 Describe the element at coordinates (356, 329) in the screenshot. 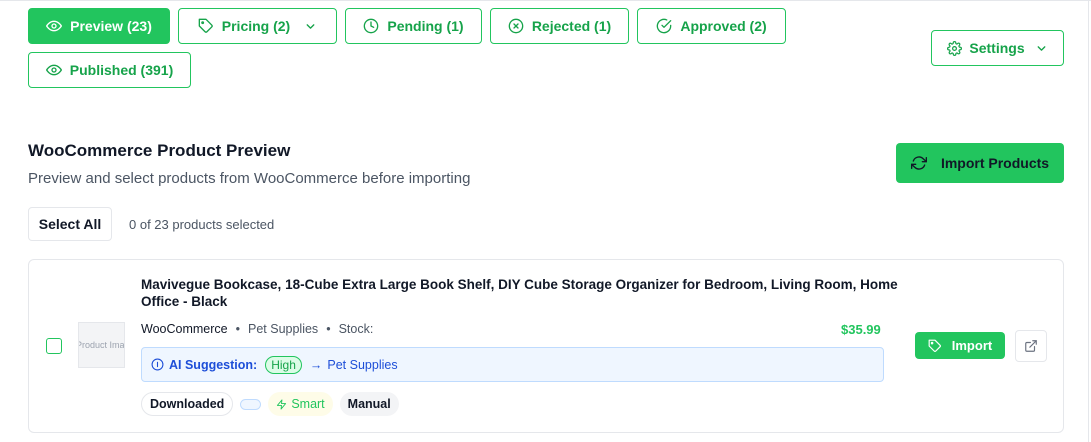

I see `product-stock: Stock:` at that location.